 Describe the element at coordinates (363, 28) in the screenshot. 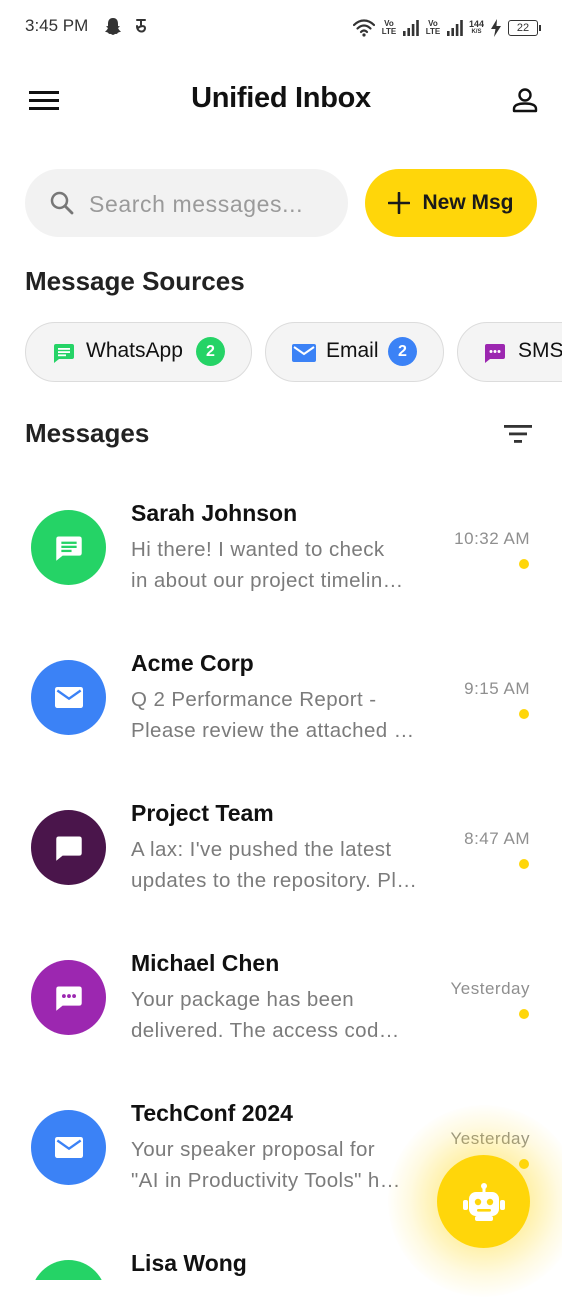

I see `wifi-icon` at that location.